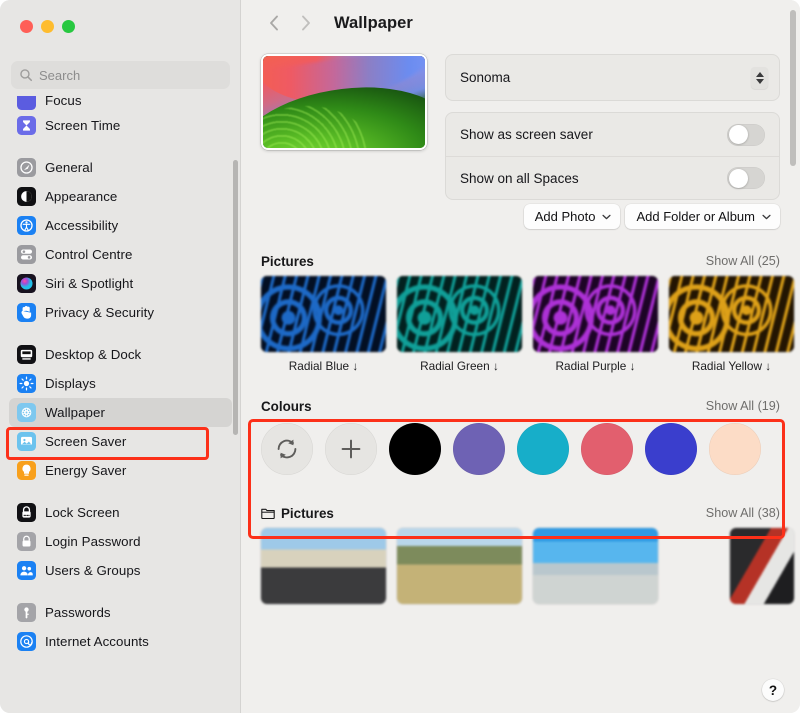 The width and height of the screenshot is (800, 713). Describe the element at coordinates (459, 366) in the screenshot. I see `wallpaper-thumbnail-label: Radial Green ↓` at that location.